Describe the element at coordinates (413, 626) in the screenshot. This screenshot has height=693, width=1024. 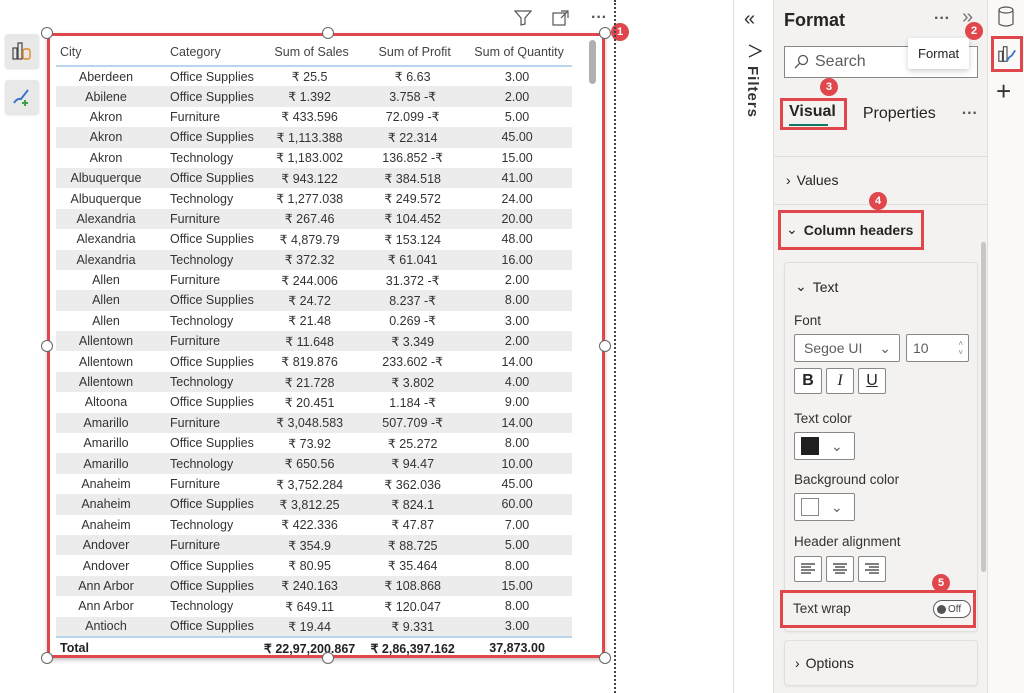
I see `cell-profit: ₹ 9.331` at that location.